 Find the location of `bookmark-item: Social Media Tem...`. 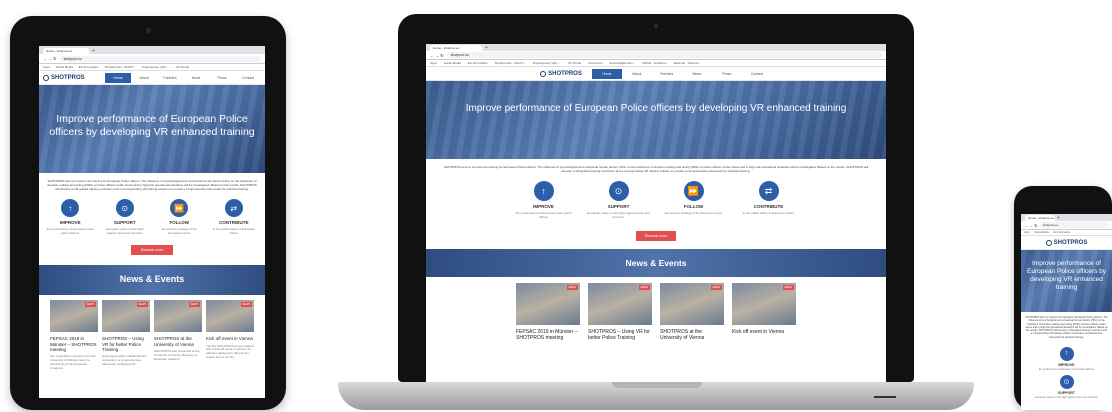

bookmark-item: Social Media Tem... is located at coordinates (622, 63).